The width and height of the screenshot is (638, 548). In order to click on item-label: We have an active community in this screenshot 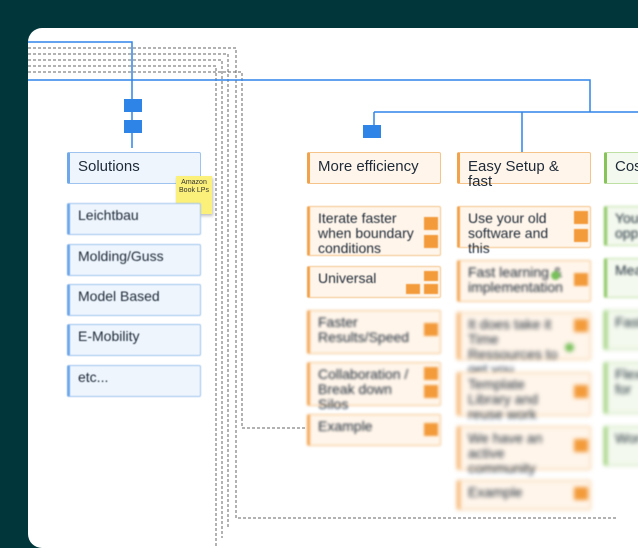, I will do `click(505, 453)`.